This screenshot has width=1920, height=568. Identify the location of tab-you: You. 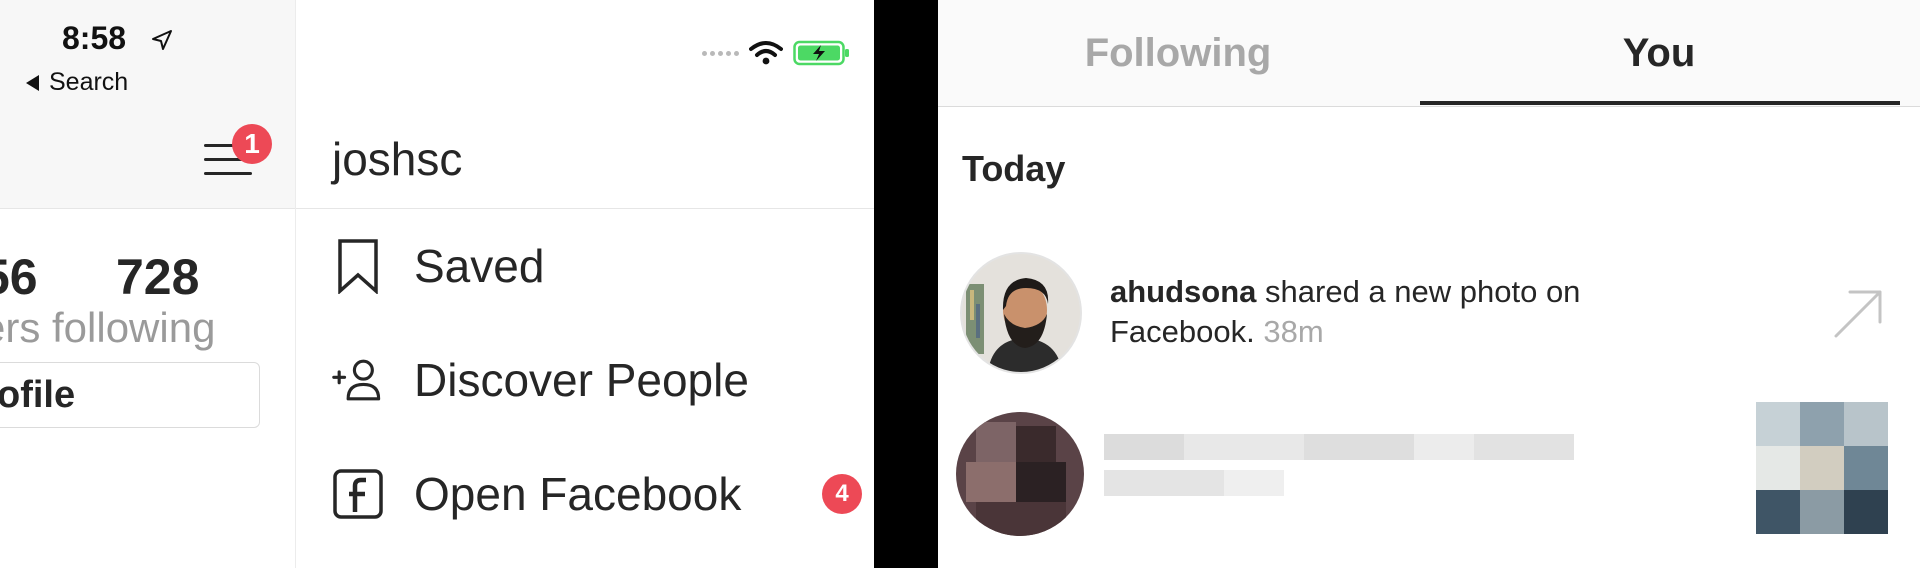
(1659, 53).